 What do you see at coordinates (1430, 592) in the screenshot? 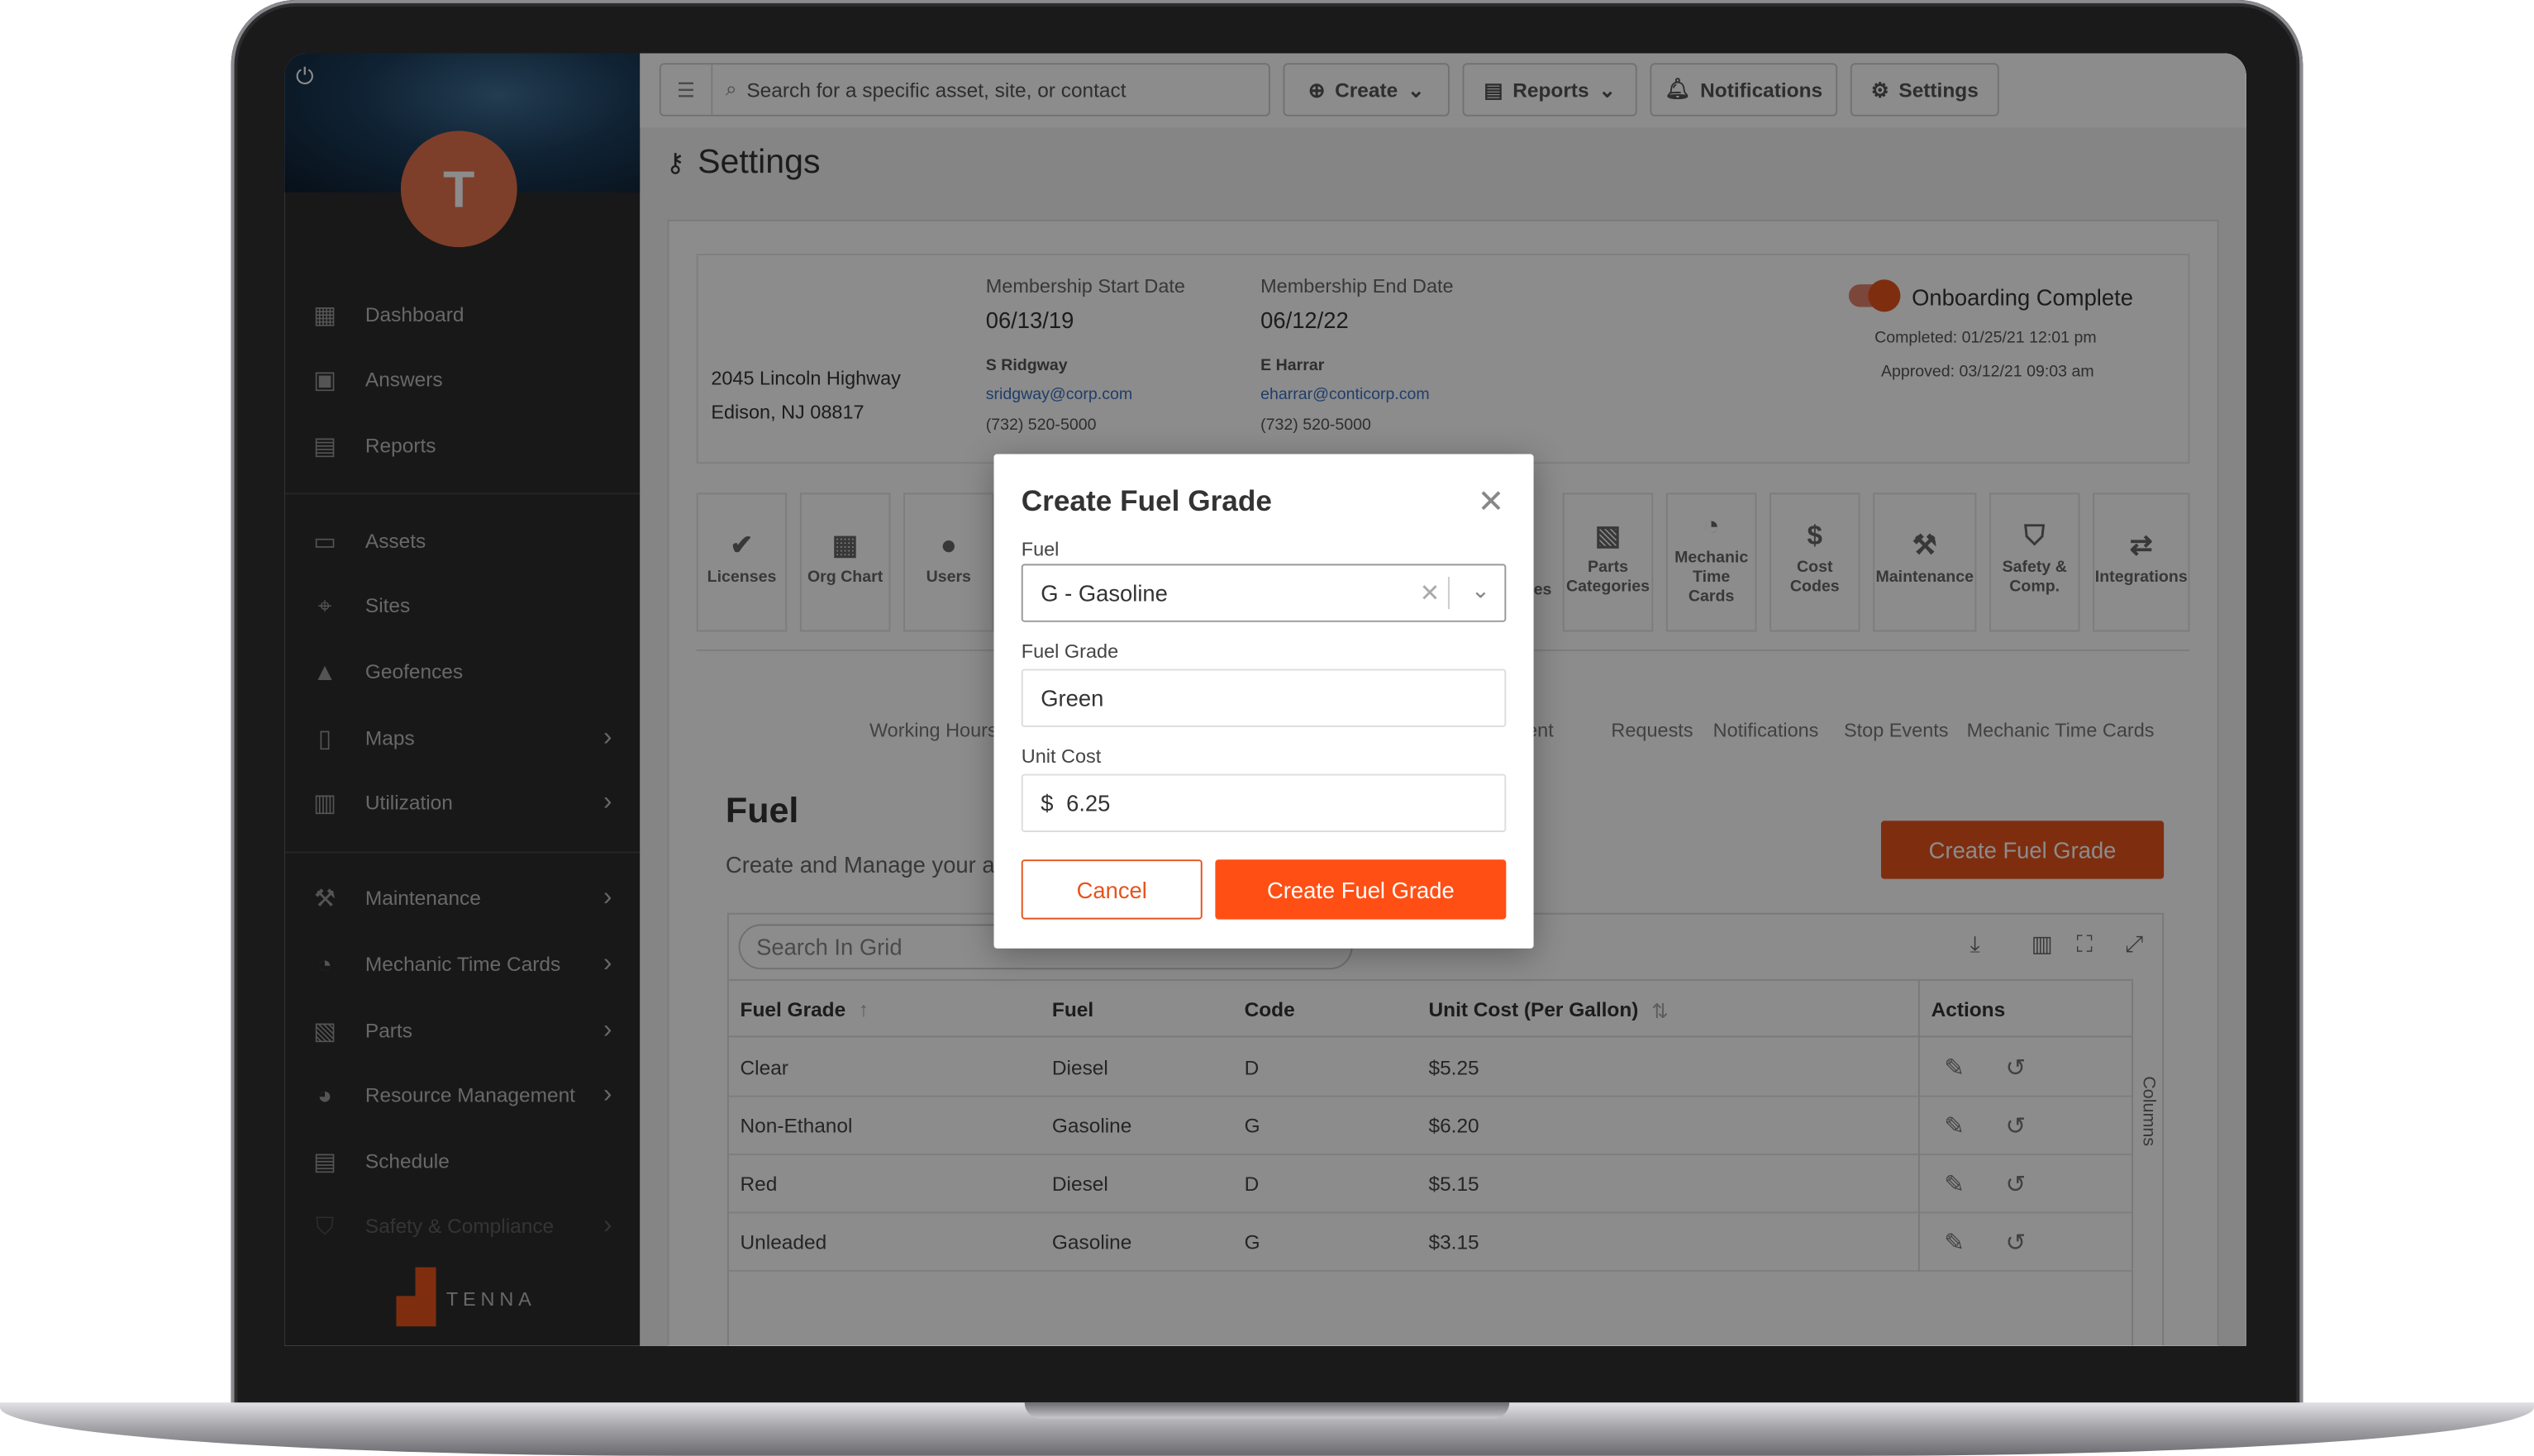
I see `clear-icon: ✕` at bounding box center [1430, 592].